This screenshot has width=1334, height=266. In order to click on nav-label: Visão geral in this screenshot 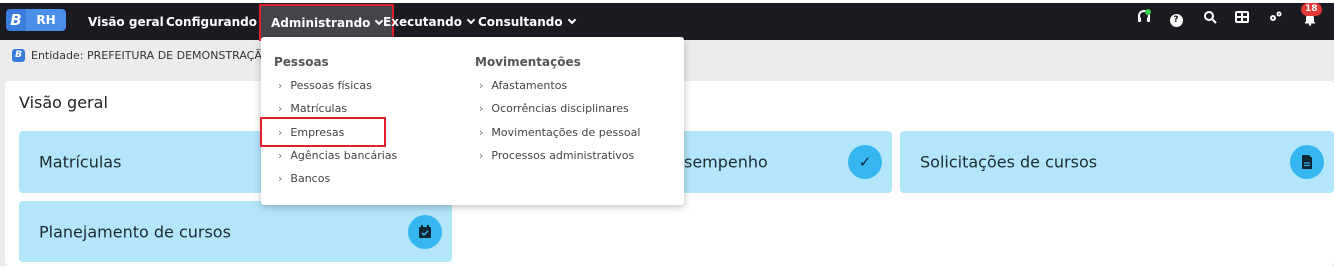, I will do `click(126, 21)`.